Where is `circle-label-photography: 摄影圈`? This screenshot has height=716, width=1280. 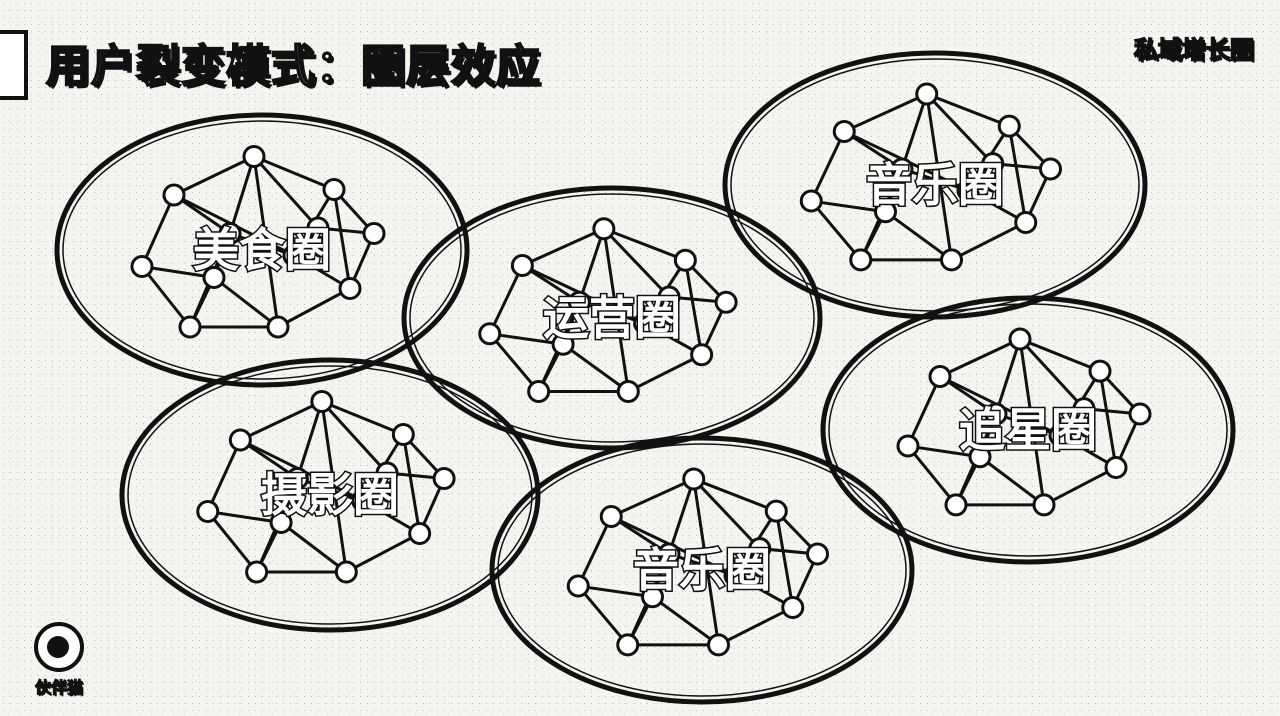 circle-label-photography: 摄影圈 is located at coordinates (330, 495).